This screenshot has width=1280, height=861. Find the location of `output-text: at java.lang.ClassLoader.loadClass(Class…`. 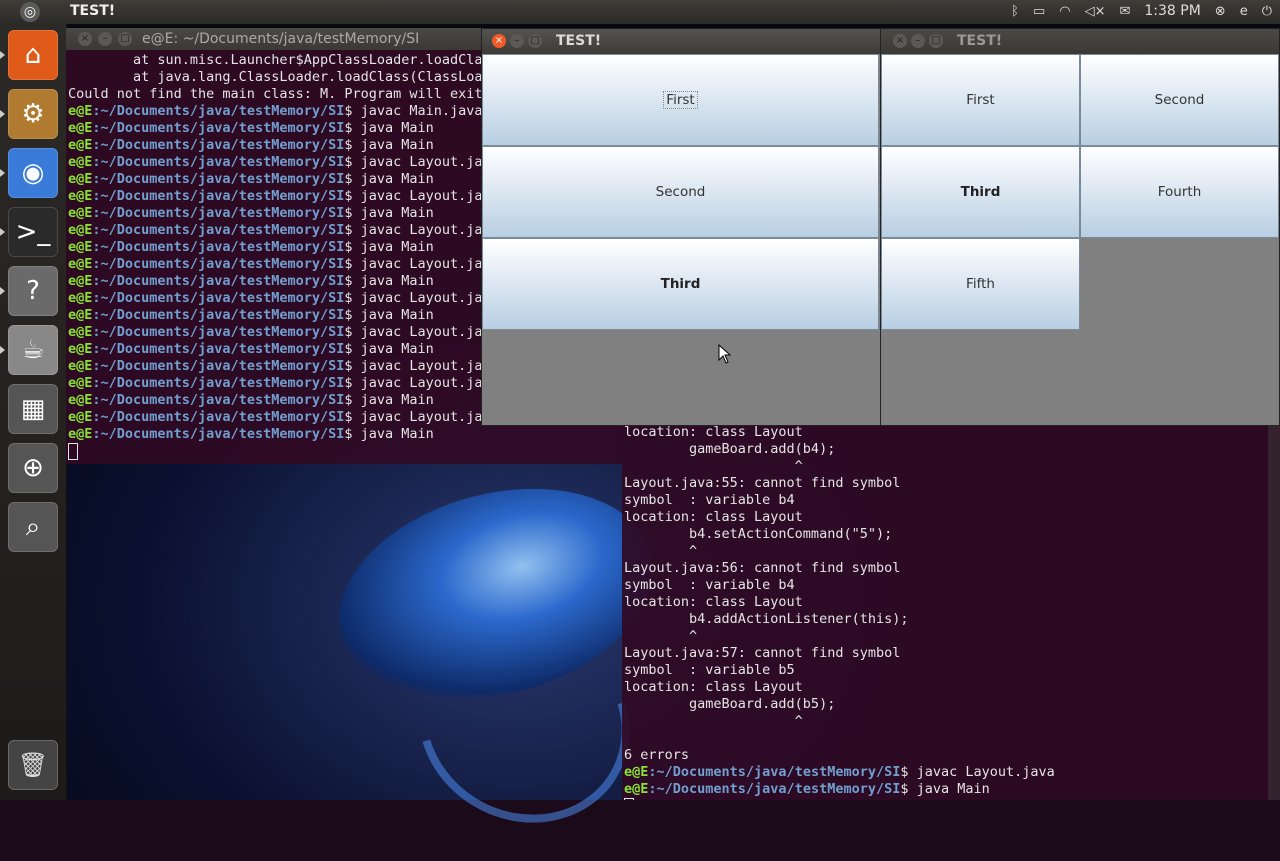

output-text: at java.lang.ClassLoader.loadClass(Class… is located at coordinates (279, 77).